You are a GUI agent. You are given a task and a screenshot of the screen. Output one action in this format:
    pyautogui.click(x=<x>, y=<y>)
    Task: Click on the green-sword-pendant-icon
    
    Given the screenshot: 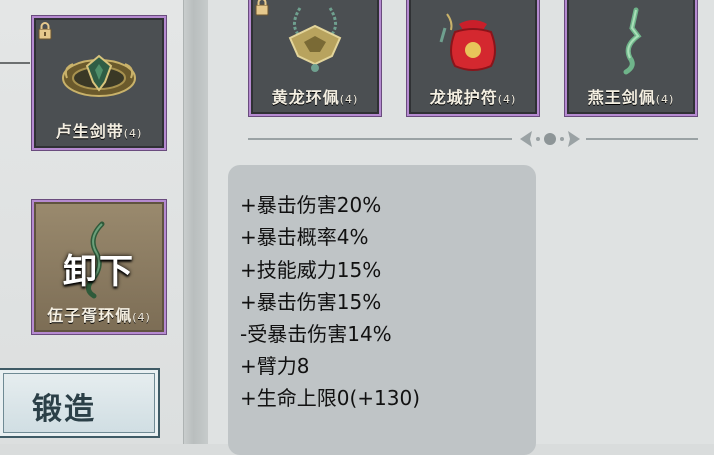 What is the action you would take?
    pyautogui.click(x=632, y=41)
    